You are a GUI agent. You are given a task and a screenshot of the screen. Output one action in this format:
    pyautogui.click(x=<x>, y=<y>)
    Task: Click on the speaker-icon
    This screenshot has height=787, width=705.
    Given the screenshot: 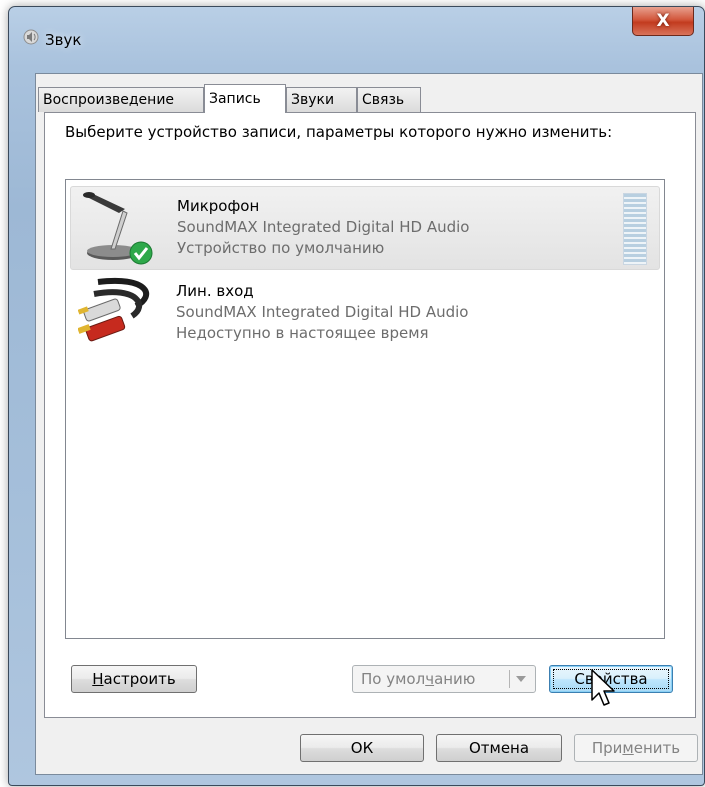 What is the action you would take?
    pyautogui.click(x=31, y=37)
    